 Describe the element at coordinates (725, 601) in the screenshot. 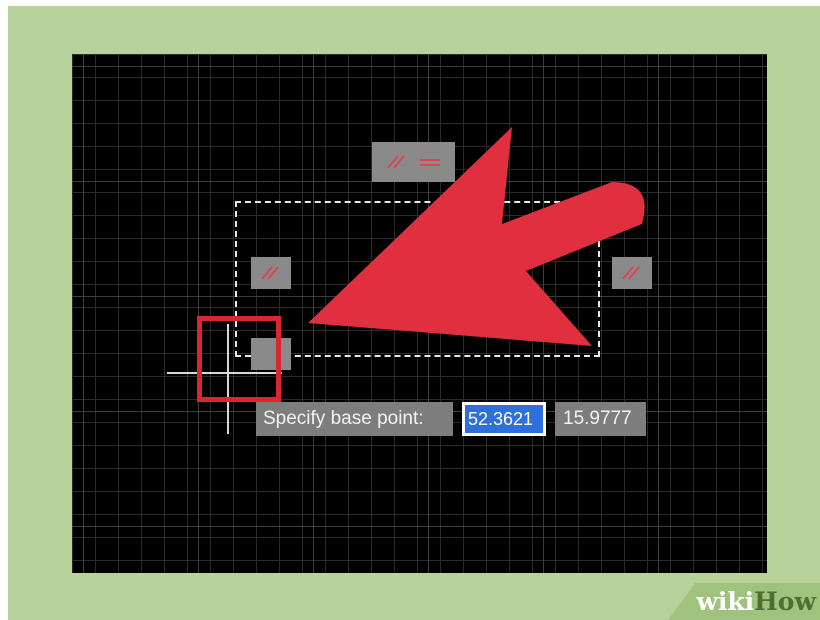

I see `logo-part-wiki: wiki` at that location.